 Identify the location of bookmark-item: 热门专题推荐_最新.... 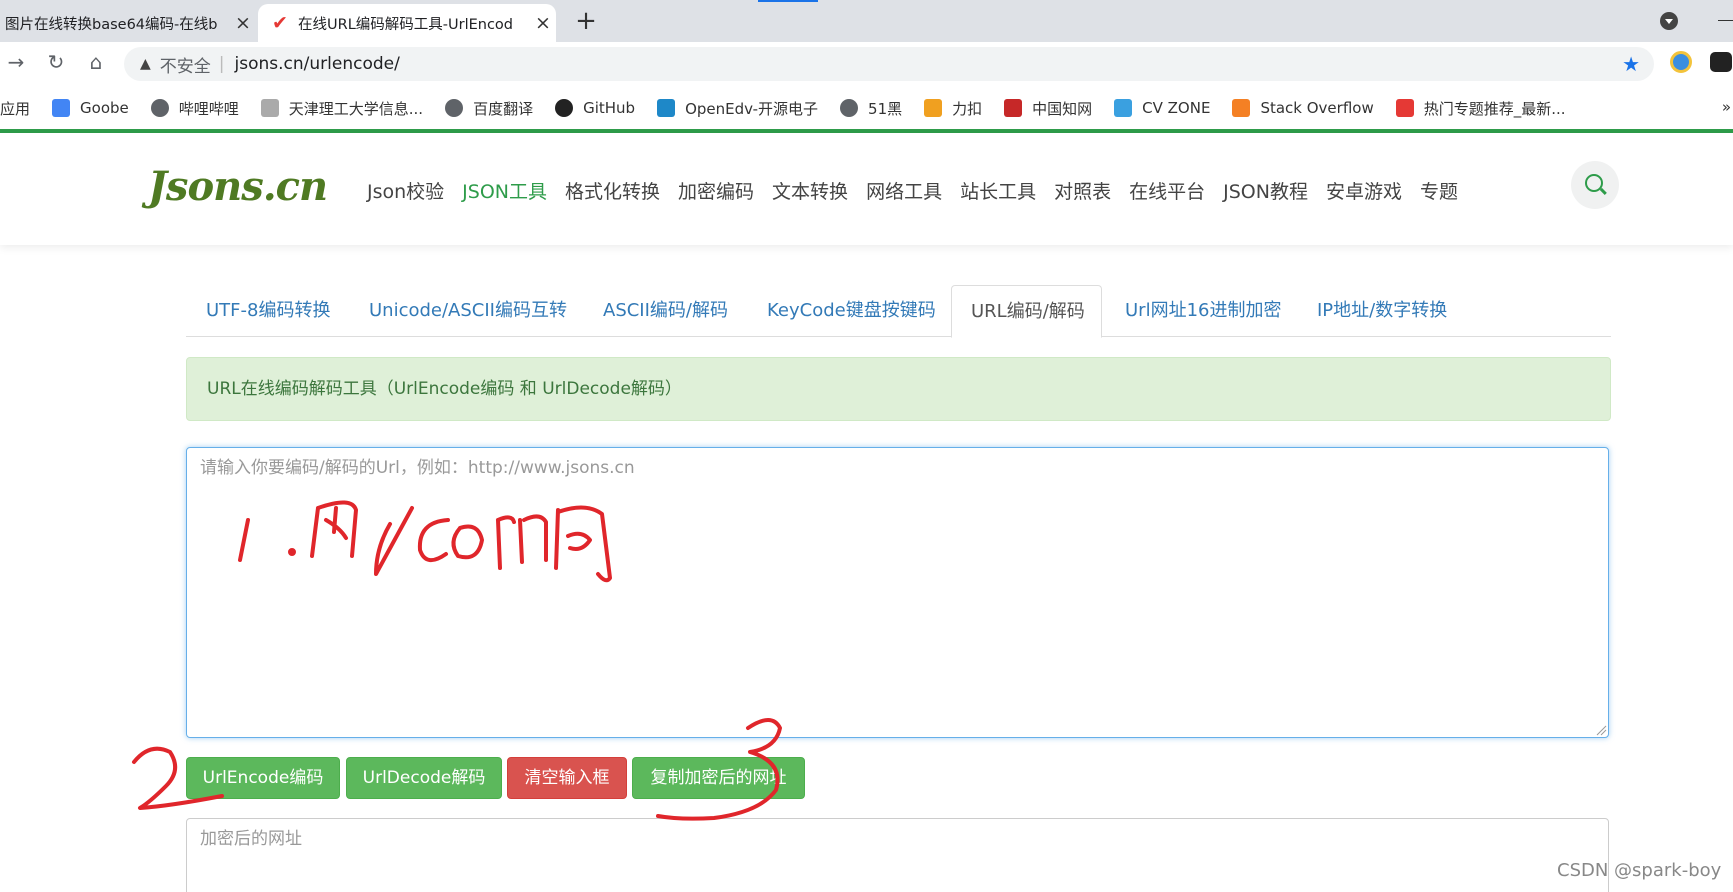
(1480, 108).